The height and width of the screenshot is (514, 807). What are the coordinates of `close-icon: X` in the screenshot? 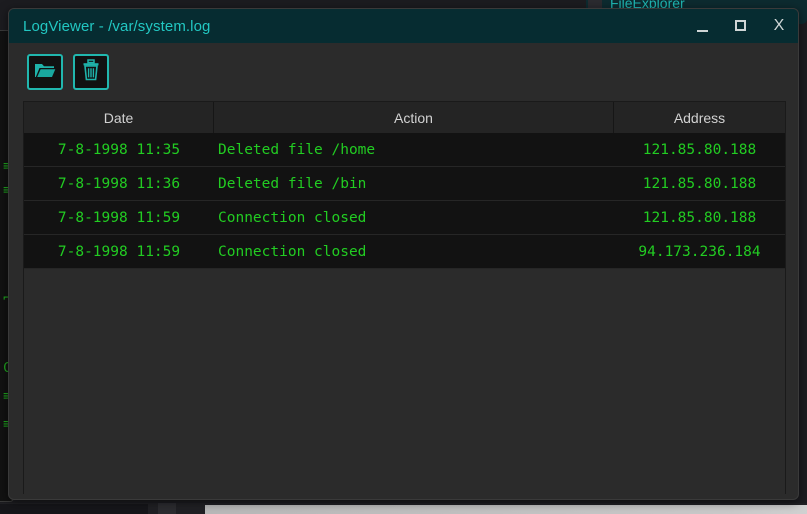 It's located at (779, 26).